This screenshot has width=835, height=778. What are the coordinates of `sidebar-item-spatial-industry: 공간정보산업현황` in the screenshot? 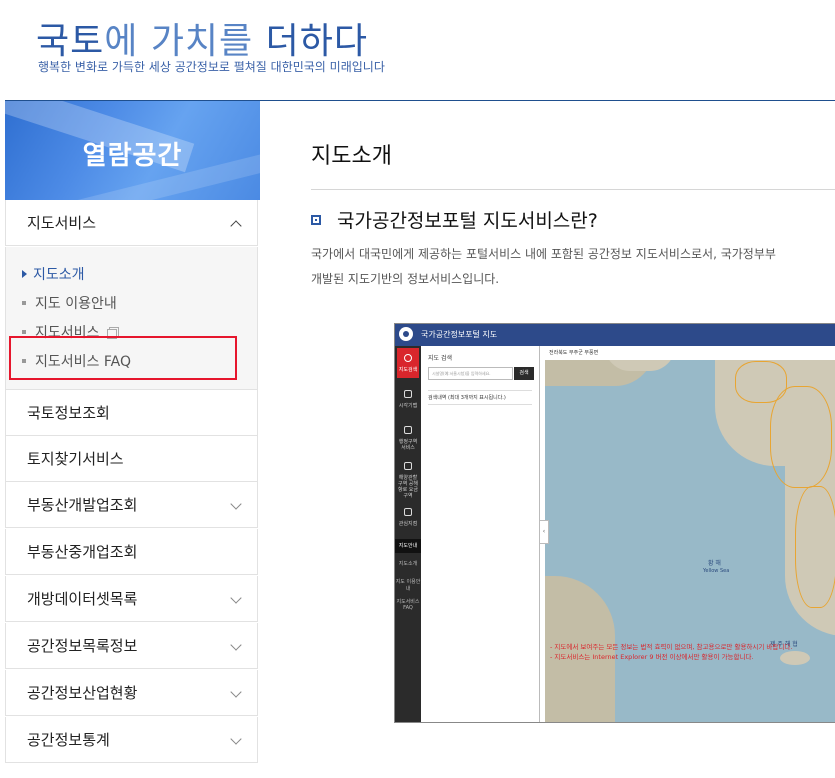 It's located at (131, 693).